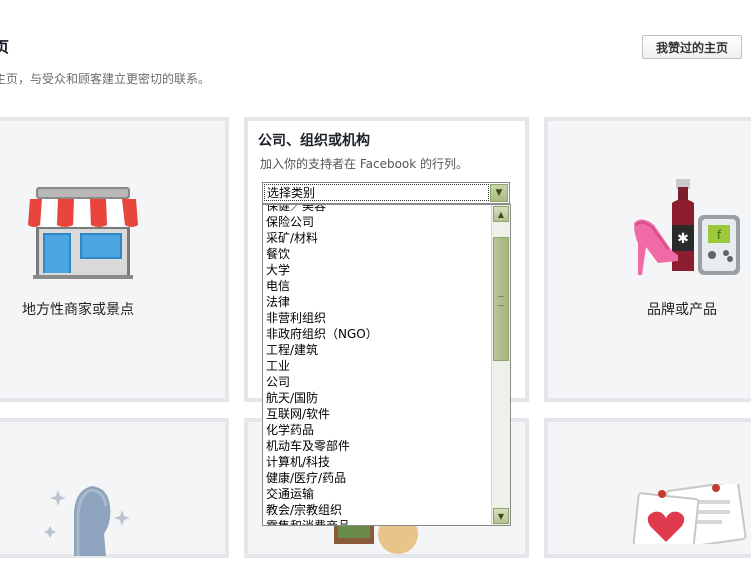 The width and height of the screenshot is (751, 564). What do you see at coordinates (308, 446) in the screenshot?
I see `option-automotive: 机动车及零部件` at bounding box center [308, 446].